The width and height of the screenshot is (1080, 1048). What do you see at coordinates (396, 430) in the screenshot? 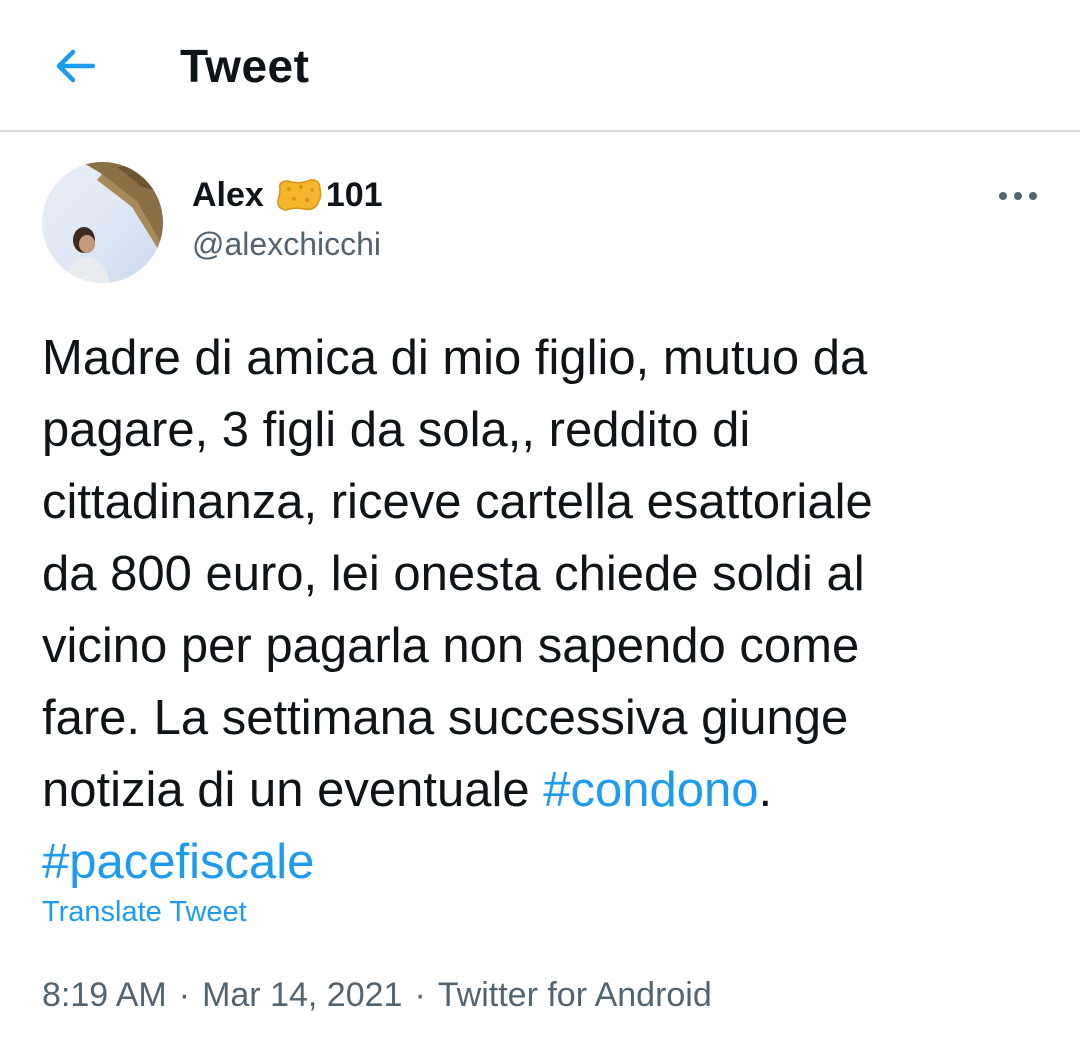
I see `tweet-line: pagare, 3 figli da sola,, reddito di` at bounding box center [396, 430].